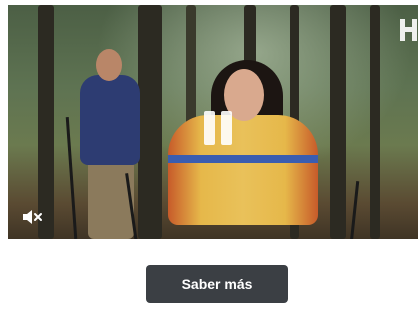 Image resolution: width=418 pixels, height=328 pixels. I want to click on hiker-man-backpack, so click(110, 120).